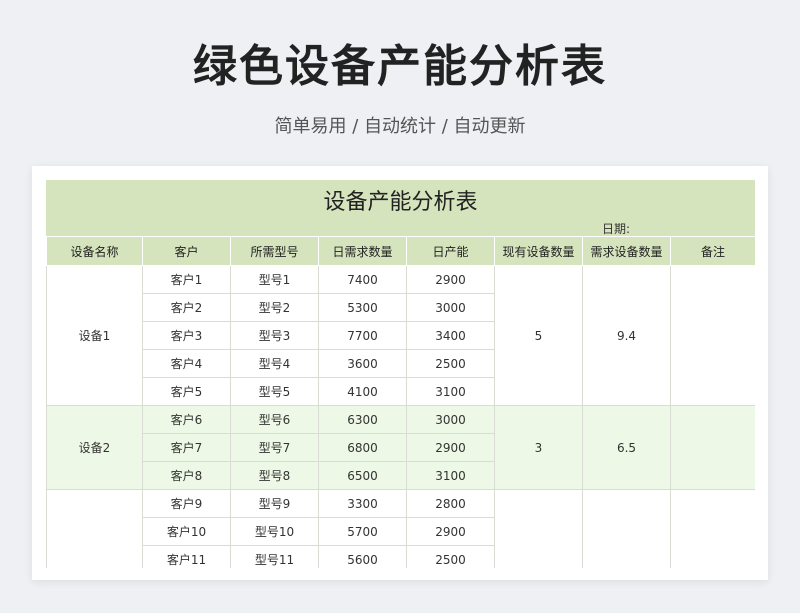 Image resolution: width=800 pixels, height=613 pixels. Describe the element at coordinates (400, 202) in the screenshot. I see `sheet-title: 设备产能分析表` at that location.